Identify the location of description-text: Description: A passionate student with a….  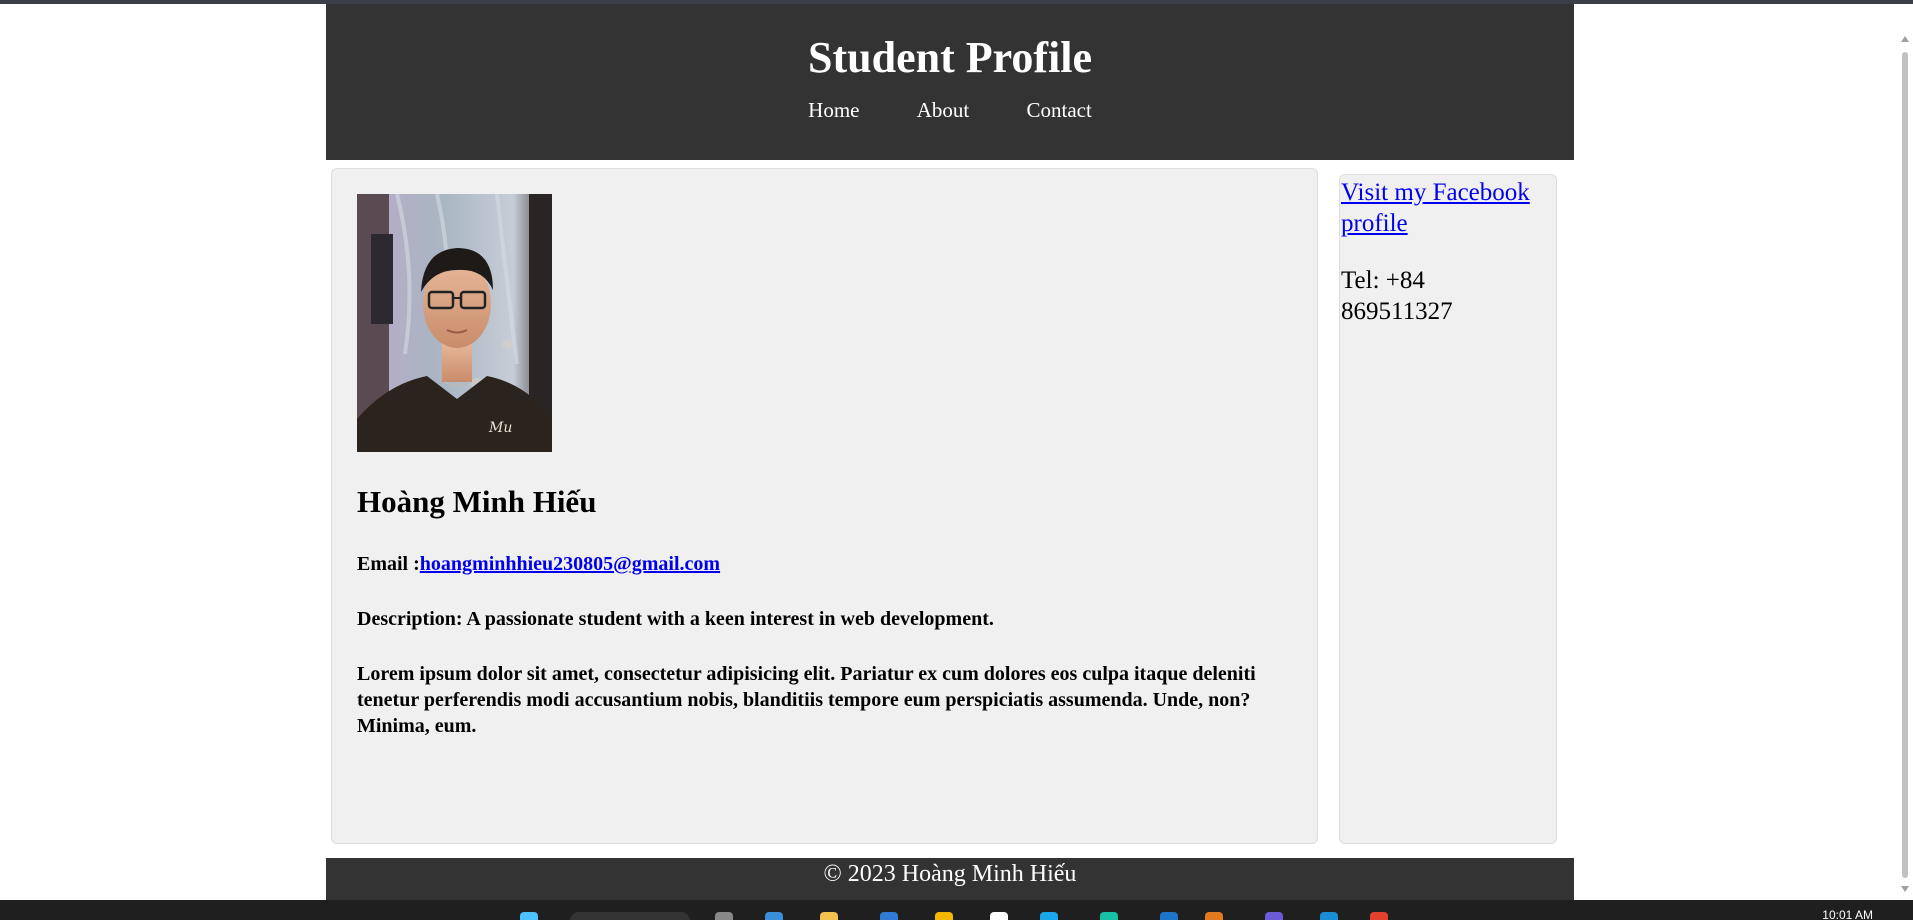
(675, 619).